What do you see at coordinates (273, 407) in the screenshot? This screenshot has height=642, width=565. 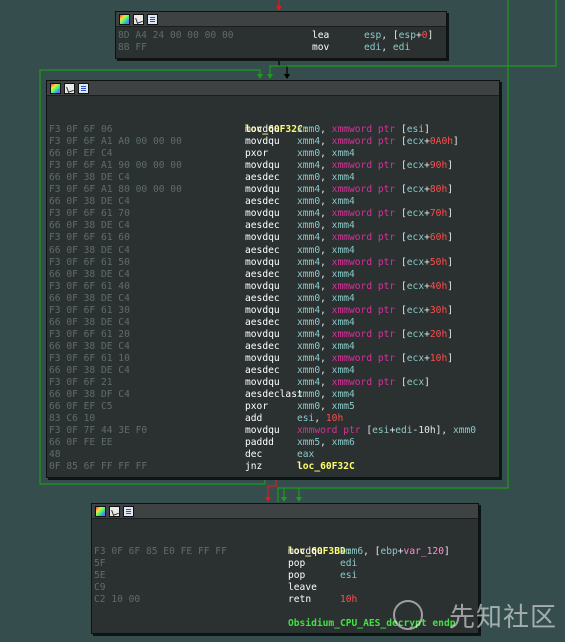 I see `code-line: 66 0F EF C5 pxor xmm0, xmm5` at bounding box center [273, 407].